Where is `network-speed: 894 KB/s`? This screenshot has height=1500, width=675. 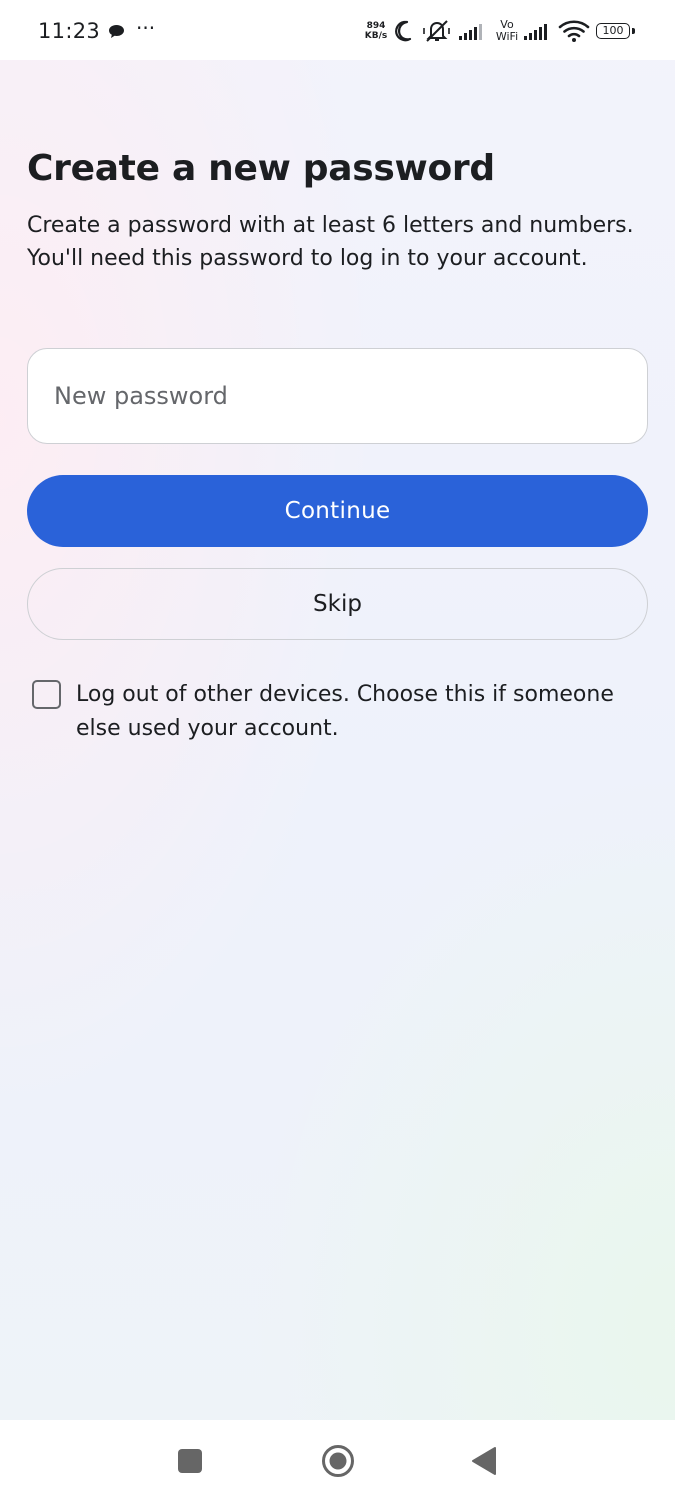 network-speed: 894 KB/s is located at coordinates (376, 31).